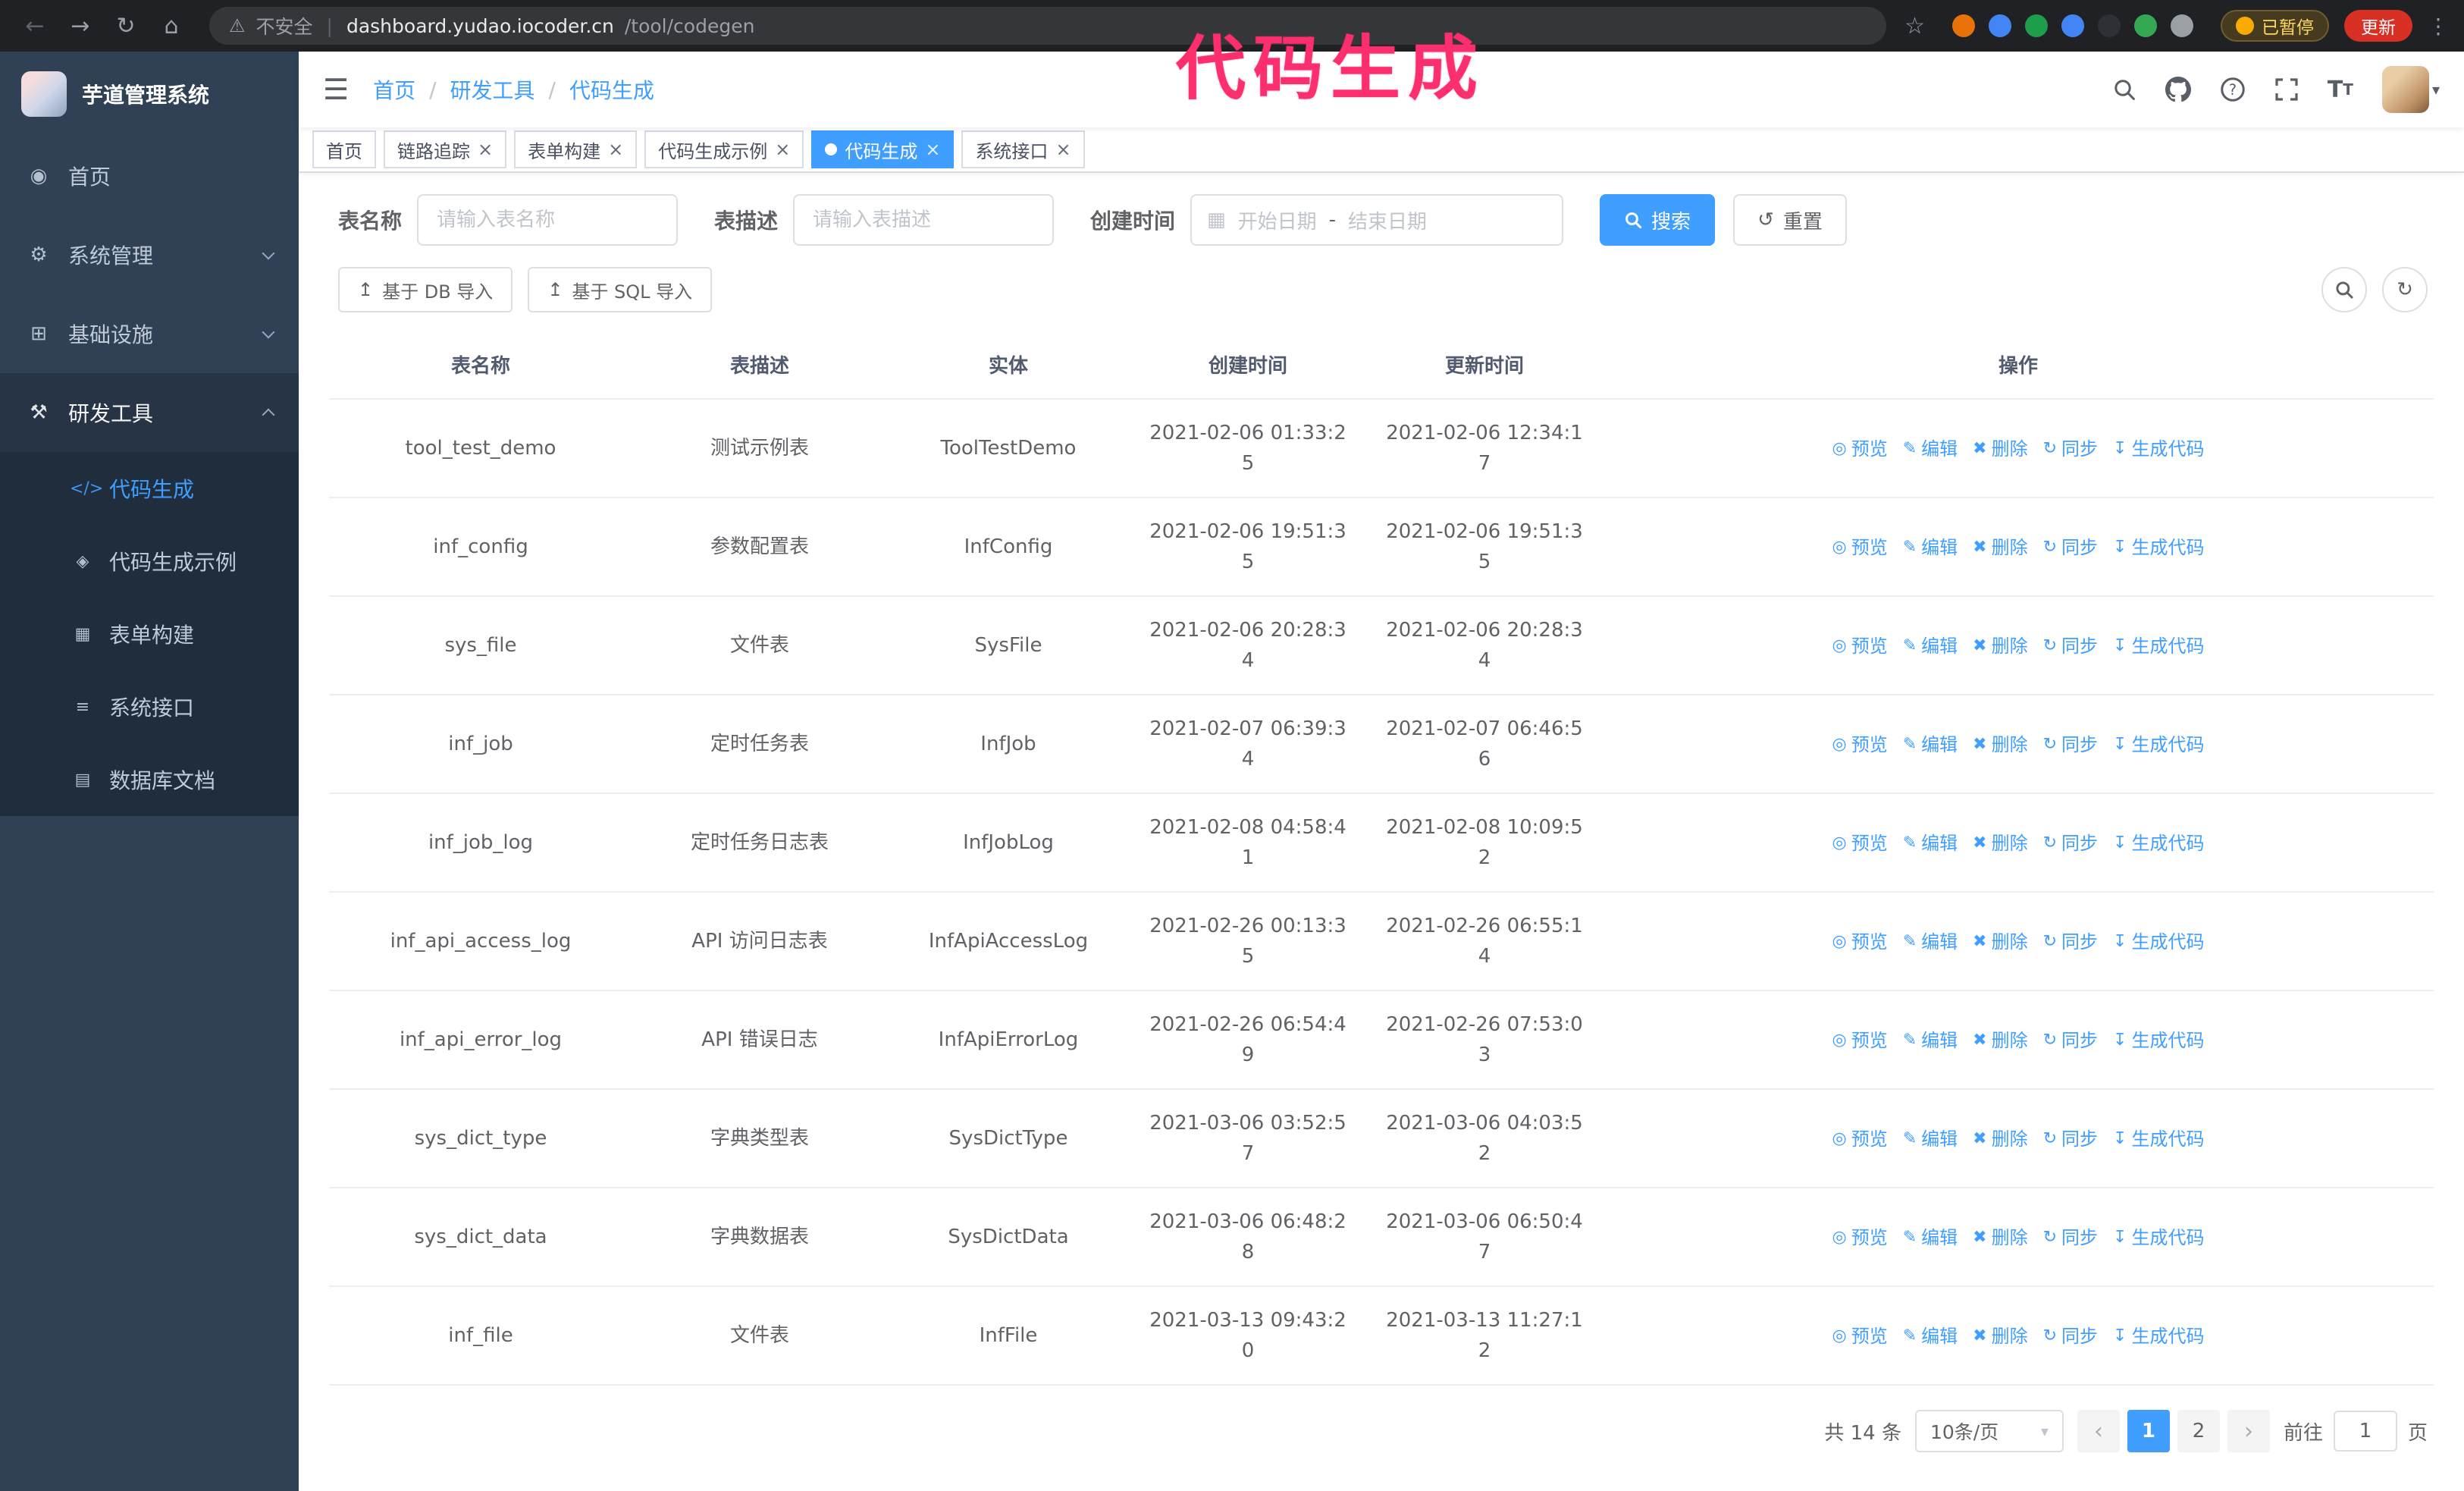 The height and width of the screenshot is (1491, 2464). What do you see at coordinates (150, 333) in the screenshot?
I see `sidebar-item-infra: ⊞ 基础设施` at bounding box center [150, 333].